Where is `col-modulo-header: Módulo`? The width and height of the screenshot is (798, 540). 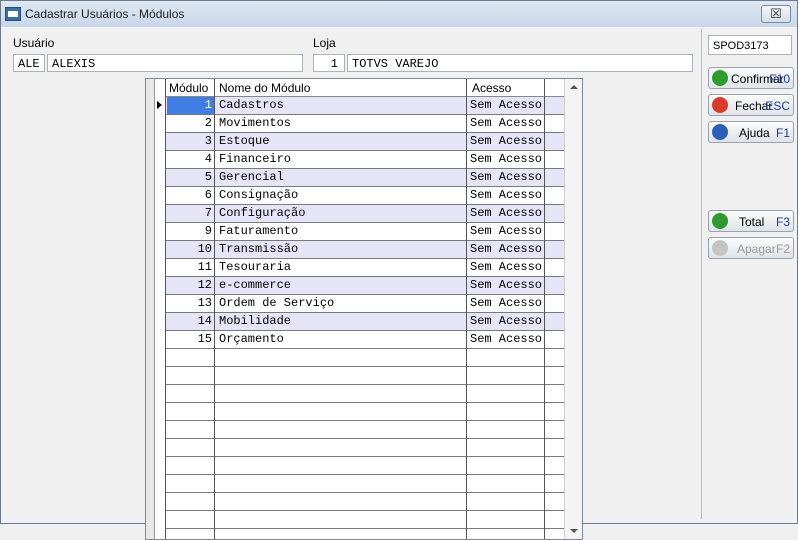 col-modulo-header: Módulo is located at coordinates (188, 88).